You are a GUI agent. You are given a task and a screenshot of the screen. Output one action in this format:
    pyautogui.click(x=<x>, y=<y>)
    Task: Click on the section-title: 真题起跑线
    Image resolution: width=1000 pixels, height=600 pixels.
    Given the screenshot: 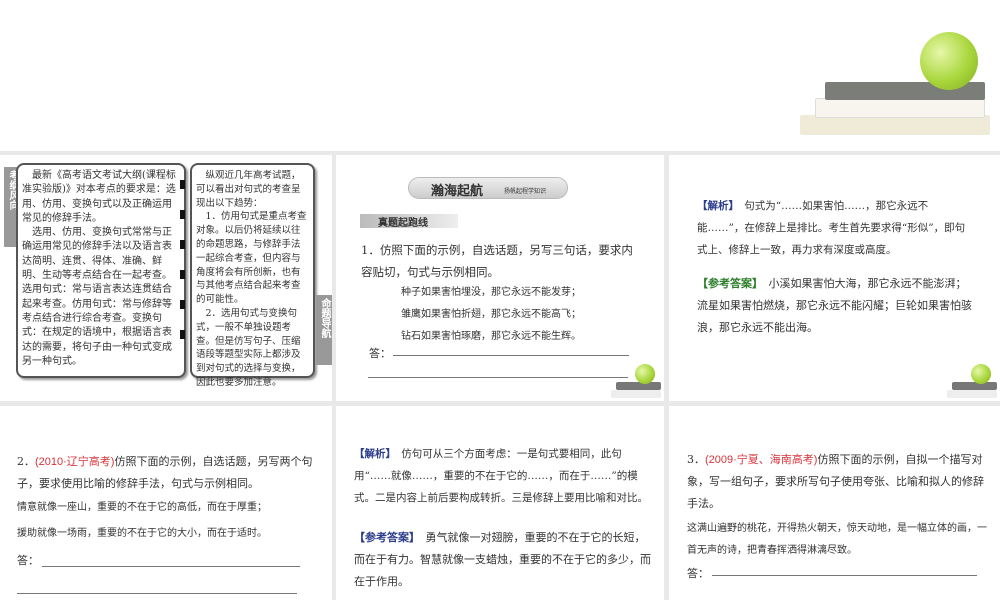 What is the action you would take?
    pyautogui.click(x=403, y=223)
    